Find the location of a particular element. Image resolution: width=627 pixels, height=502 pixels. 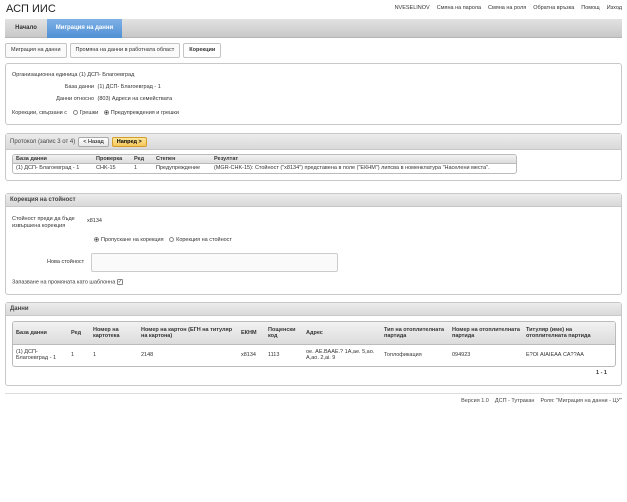

cell-card-number: 2148 is located at coordinates (147, 355).